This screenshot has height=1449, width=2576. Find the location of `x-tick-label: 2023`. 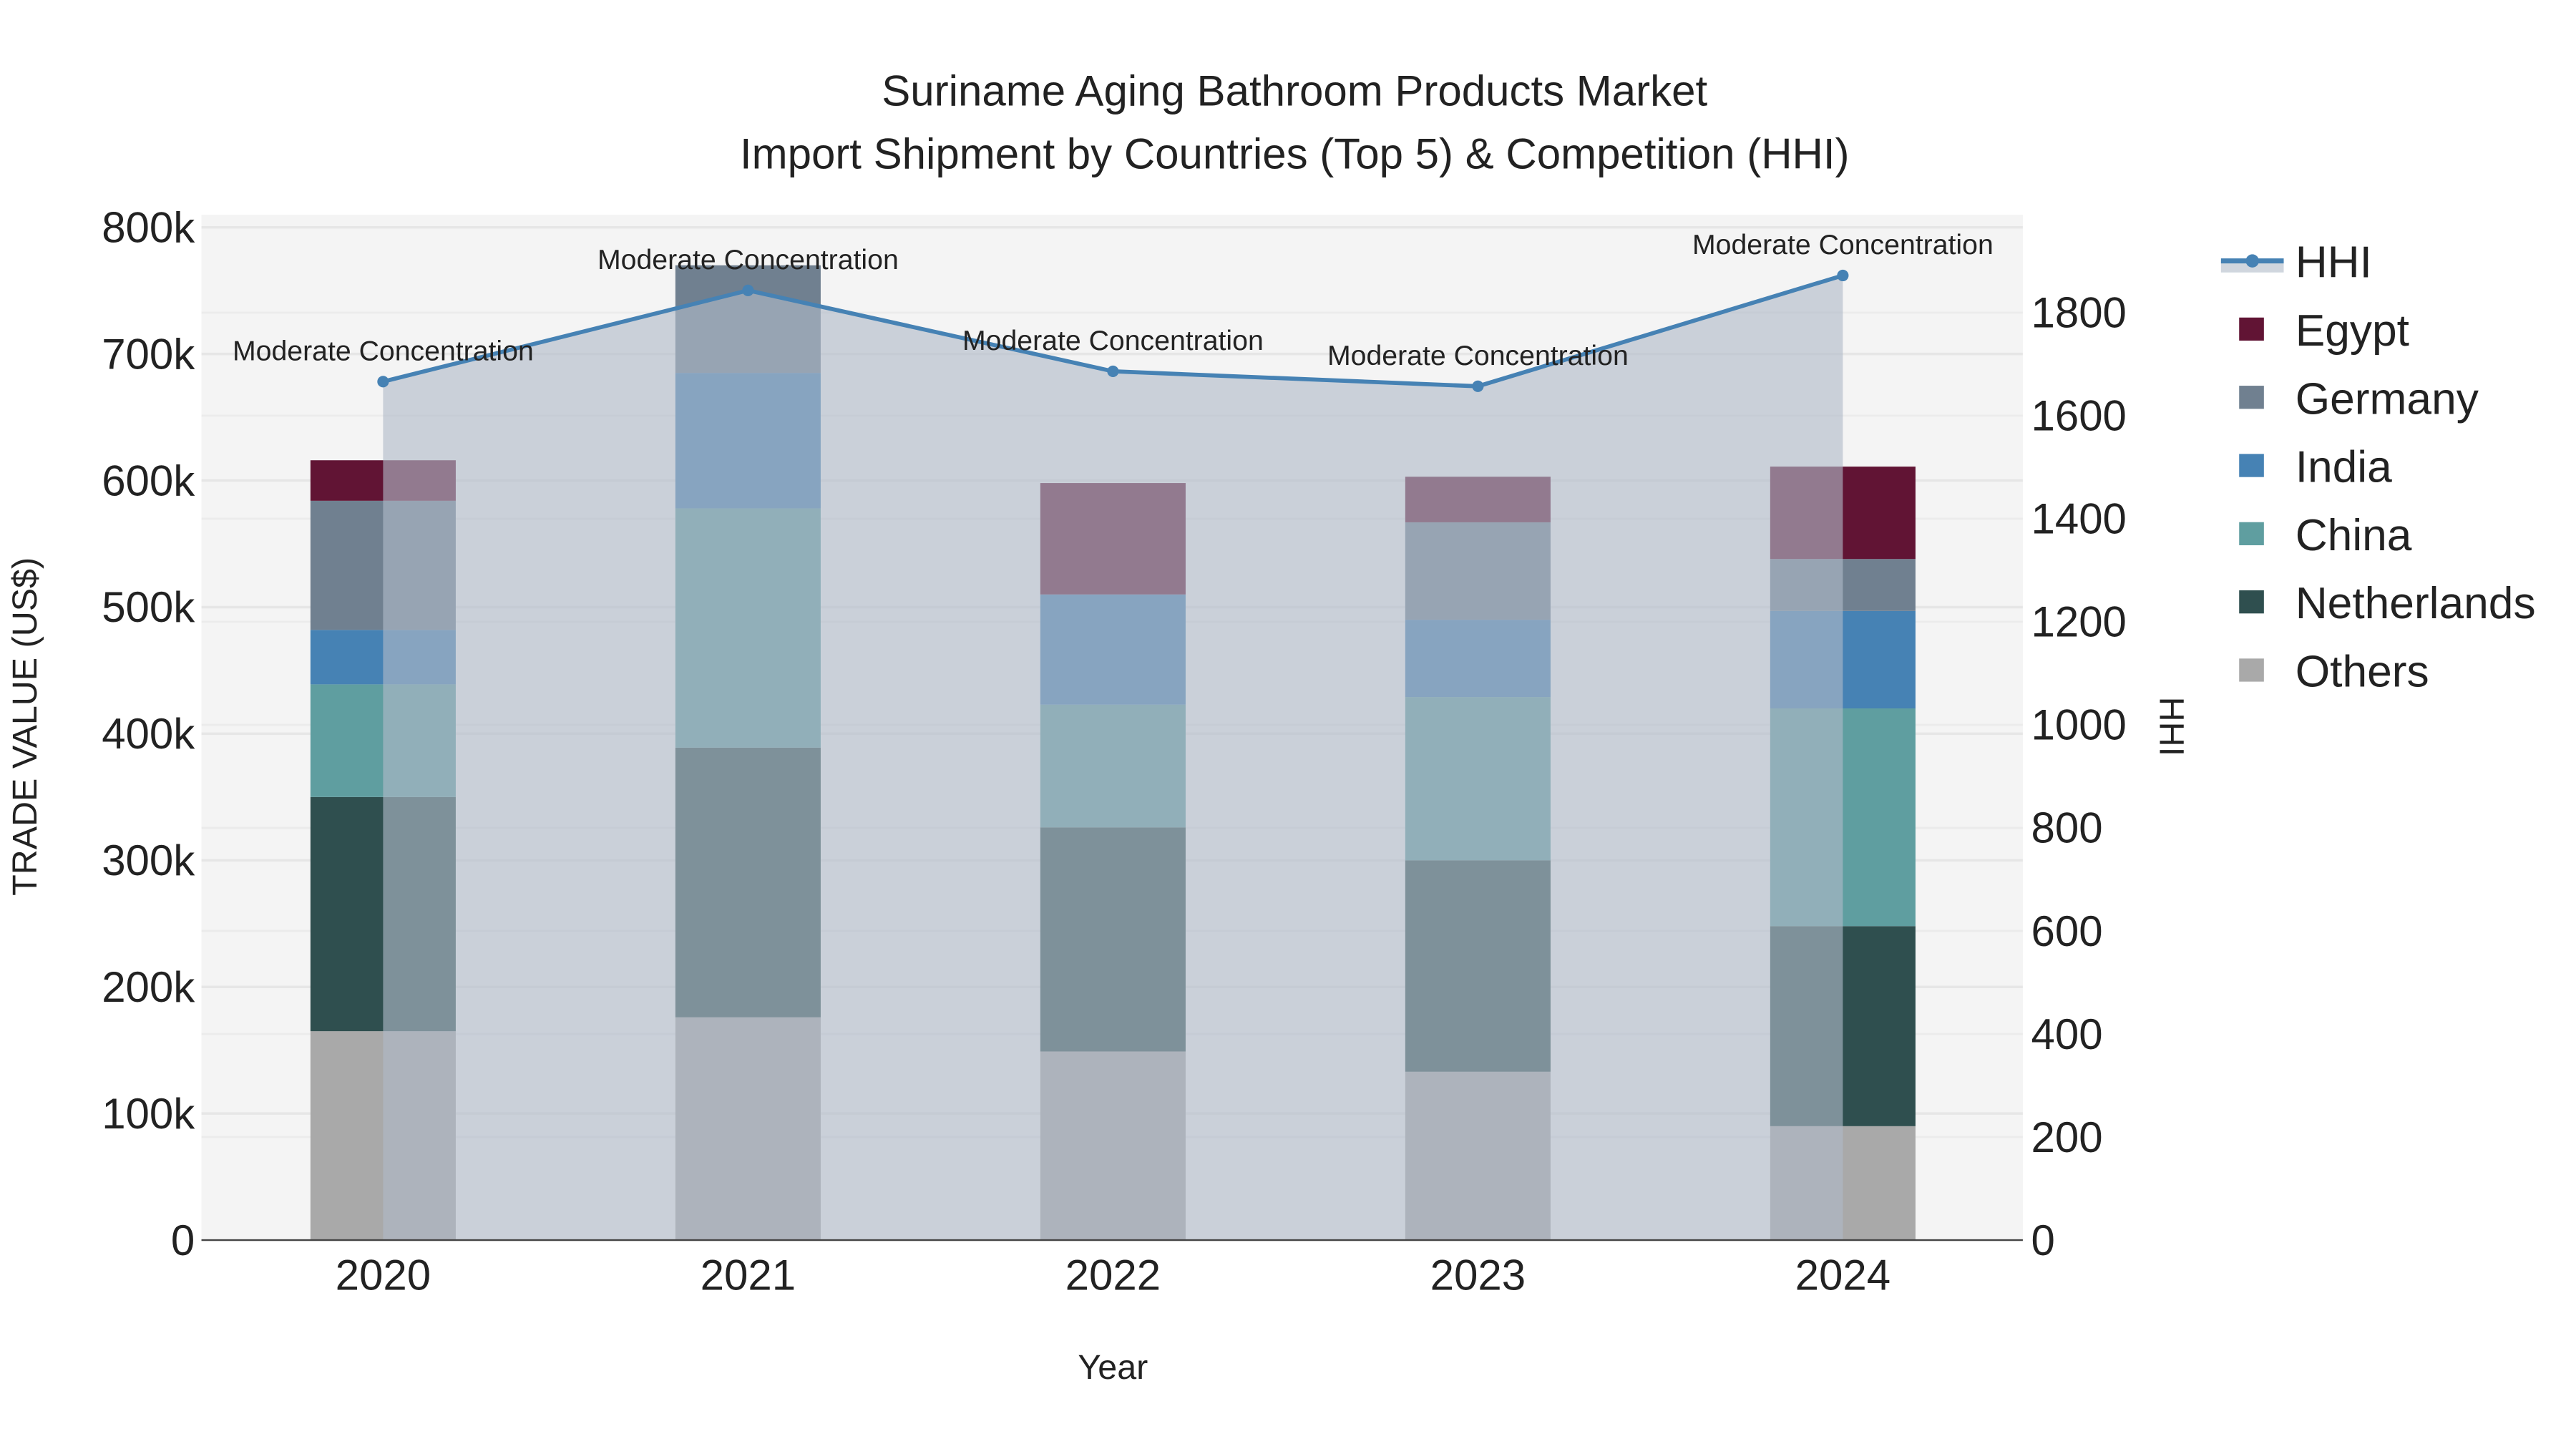

x-tick-label: 2023 is located at coordinates (1478, 1275).